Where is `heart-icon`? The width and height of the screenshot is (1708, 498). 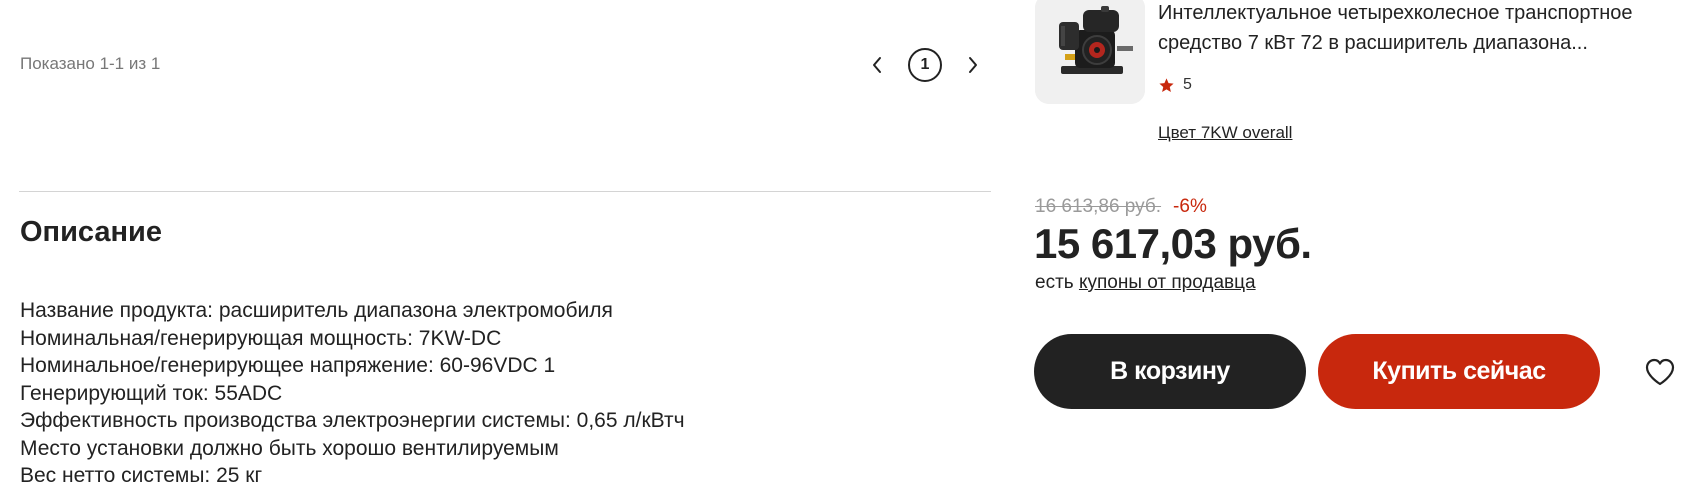 heart-icon is located at coordinates (1660, 372).